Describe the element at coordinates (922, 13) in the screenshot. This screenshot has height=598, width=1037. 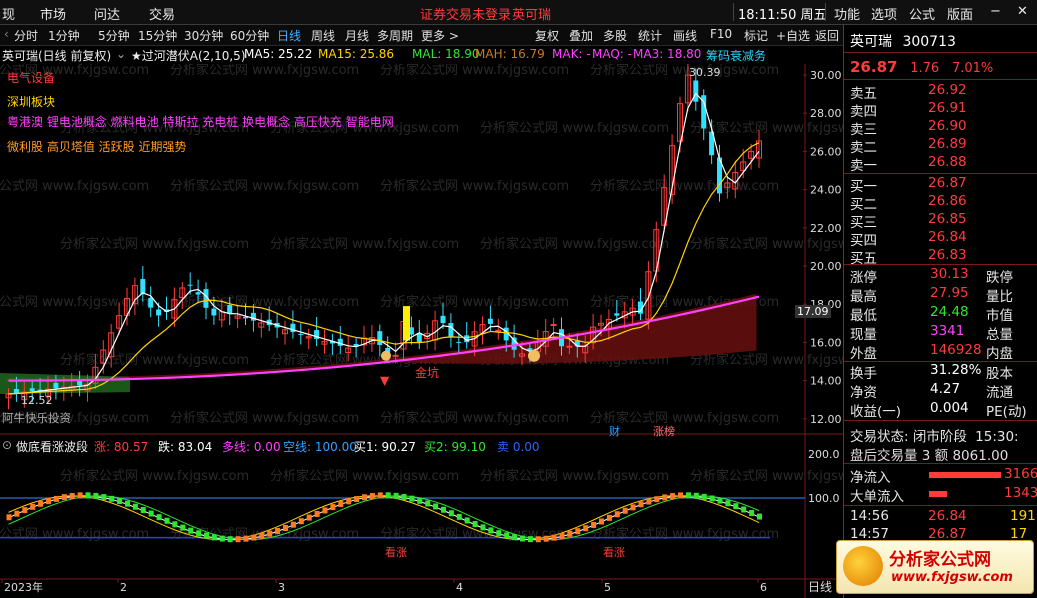
I see `menu-formula: 公式` at that location.